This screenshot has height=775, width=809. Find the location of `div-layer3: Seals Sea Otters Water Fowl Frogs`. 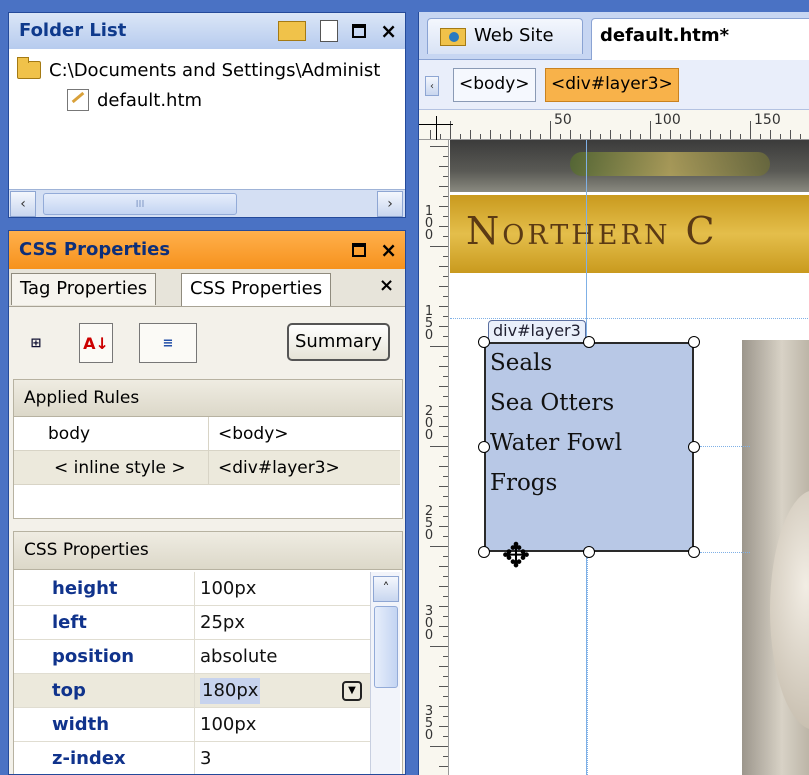

div-layer3: Seals Sea Otters Water Fowl Frogs is located at coordinates (589, 447).